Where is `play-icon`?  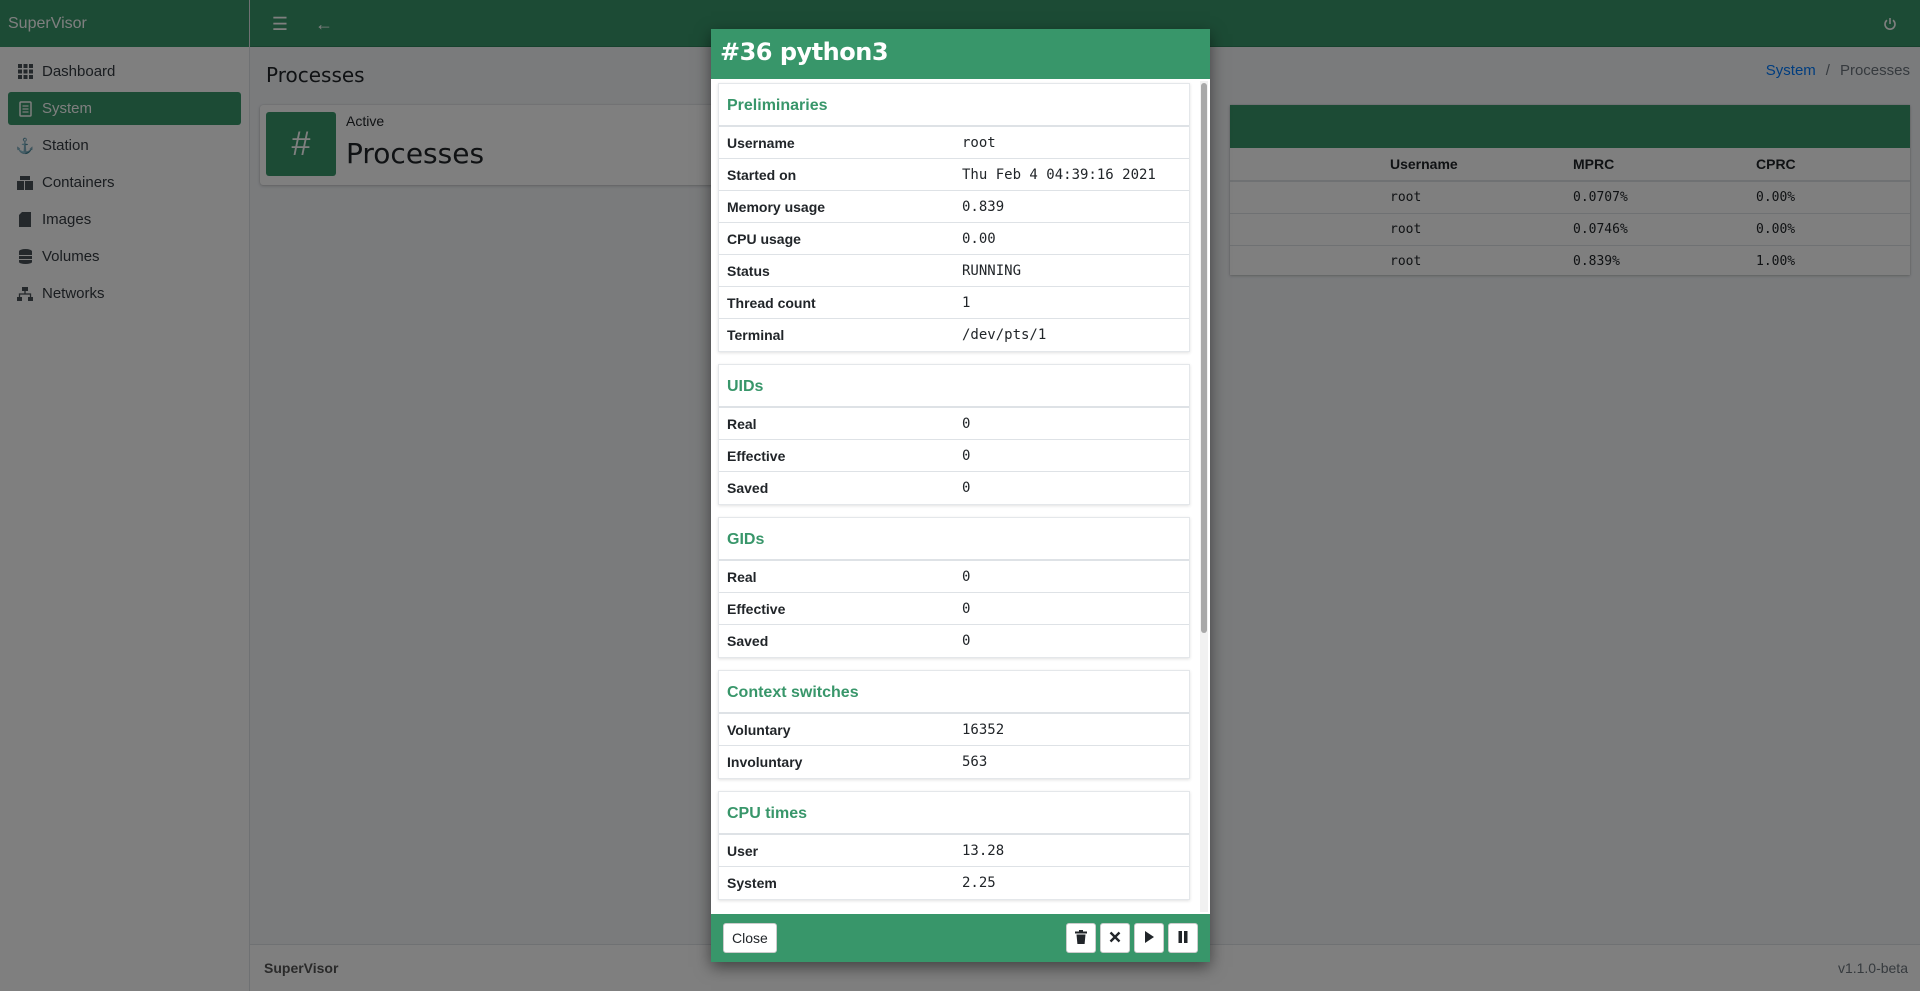 play-icon is located at coordinates (1149, 938).